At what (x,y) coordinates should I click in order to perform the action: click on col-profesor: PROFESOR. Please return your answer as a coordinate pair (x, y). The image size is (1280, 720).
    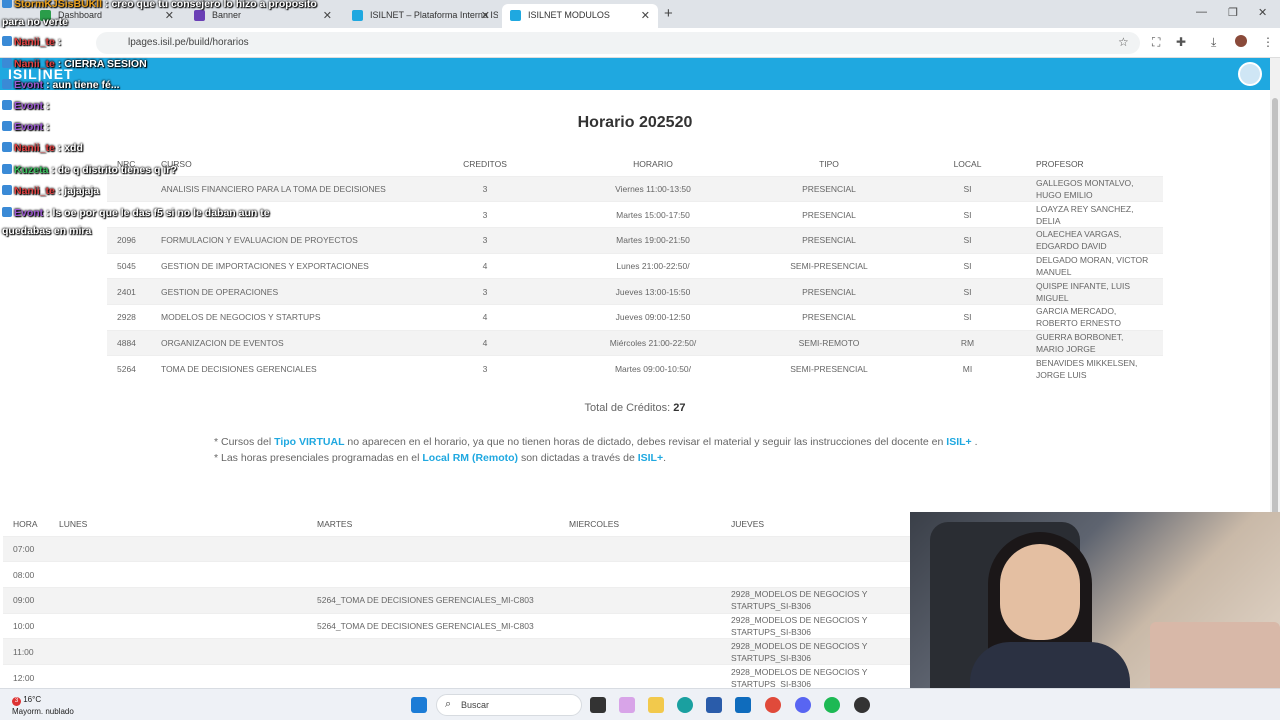
    Looking at the image, I should click on (1060, 163).